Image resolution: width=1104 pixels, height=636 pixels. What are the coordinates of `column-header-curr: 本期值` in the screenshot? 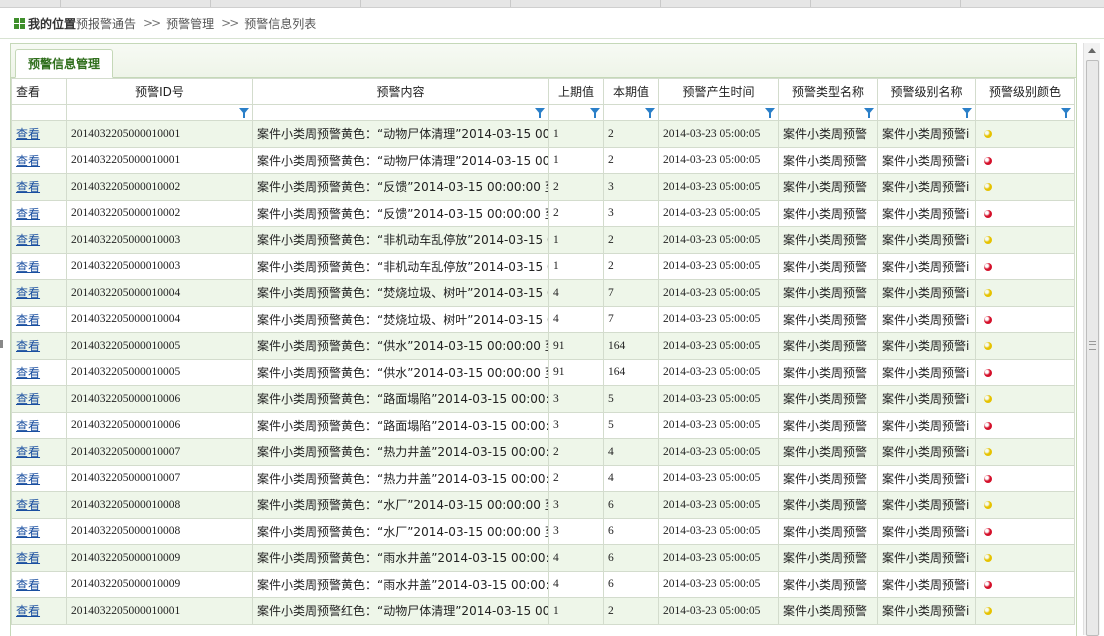 It's located at (631, 91).